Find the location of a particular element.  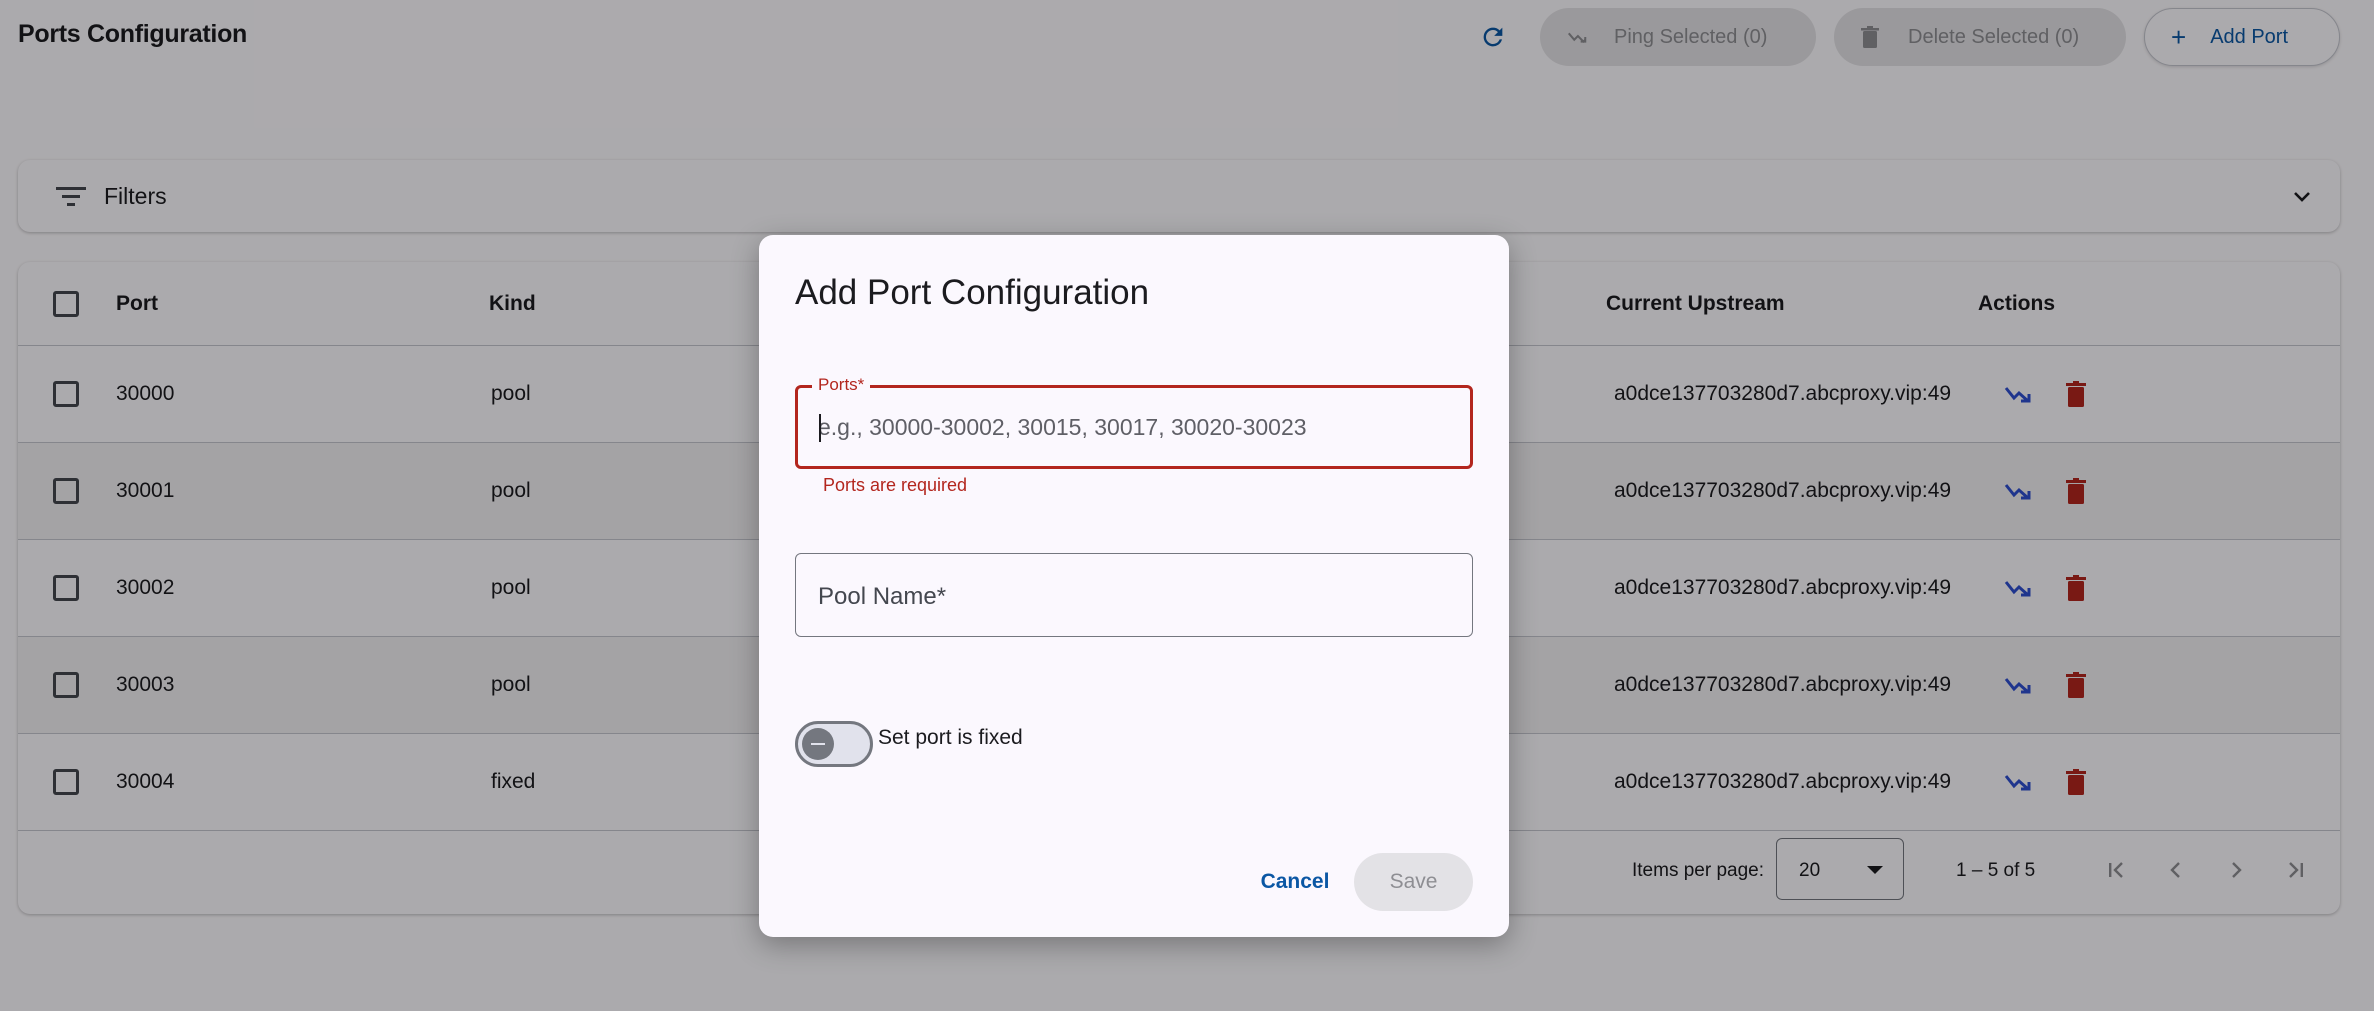

ports-field: Ports* is located at coordinates (1134, 422).